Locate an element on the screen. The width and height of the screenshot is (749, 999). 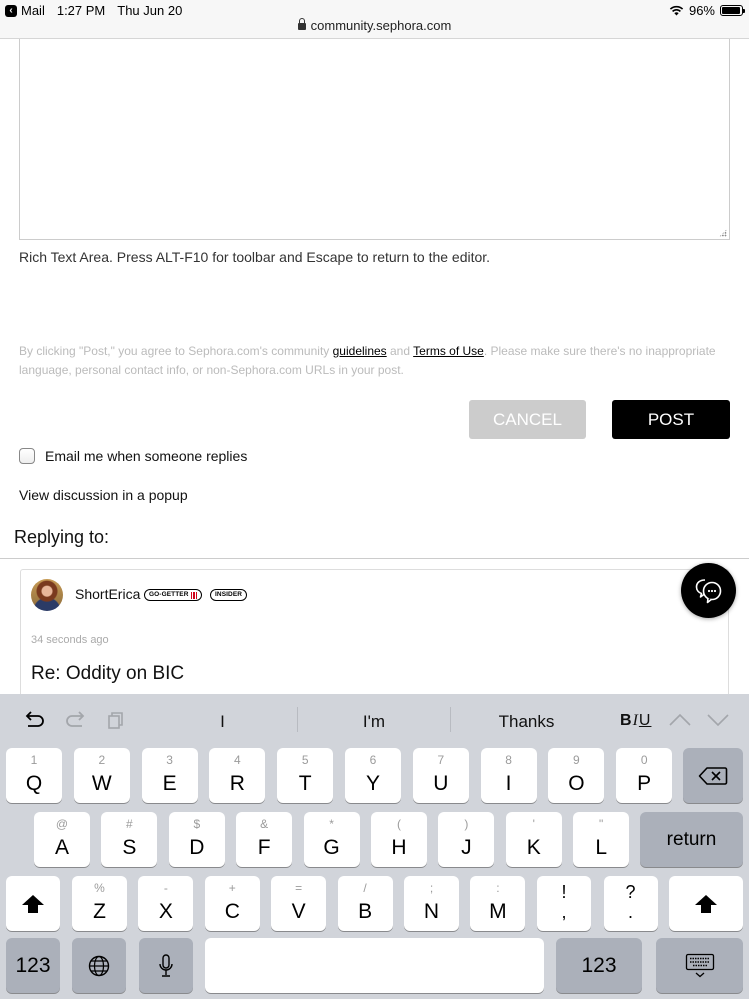
key-secondary-label: - is located at coordinates (165, 888).